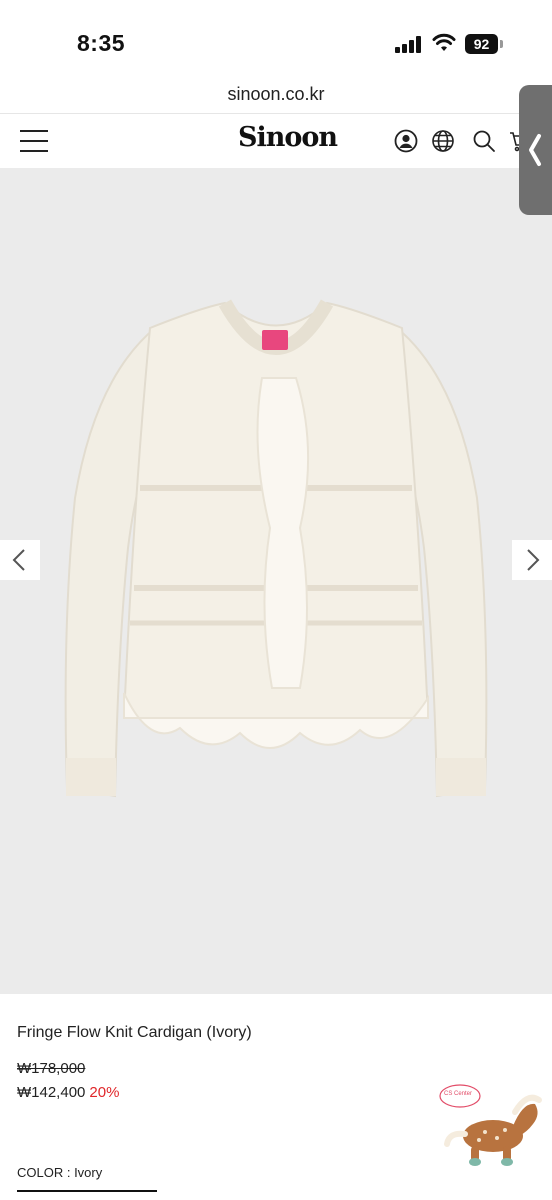 Image resolution: width=552 pixels, height=1200 pixels. I want to click on search-icon, so click(484, 141).